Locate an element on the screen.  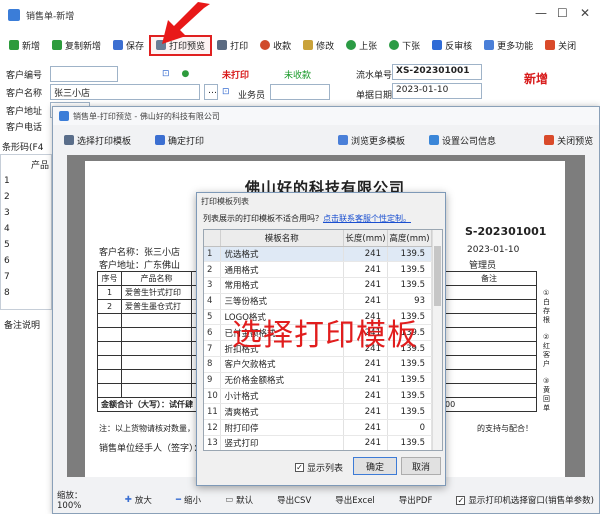
template-row: 11 清爽格式 241 139.5 is located at coordinates (318, 412).